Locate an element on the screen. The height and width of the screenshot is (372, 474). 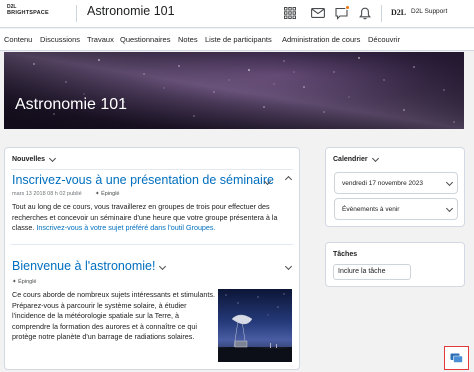
course-title: Astronomie 101 is located at coordinates (131, 11).